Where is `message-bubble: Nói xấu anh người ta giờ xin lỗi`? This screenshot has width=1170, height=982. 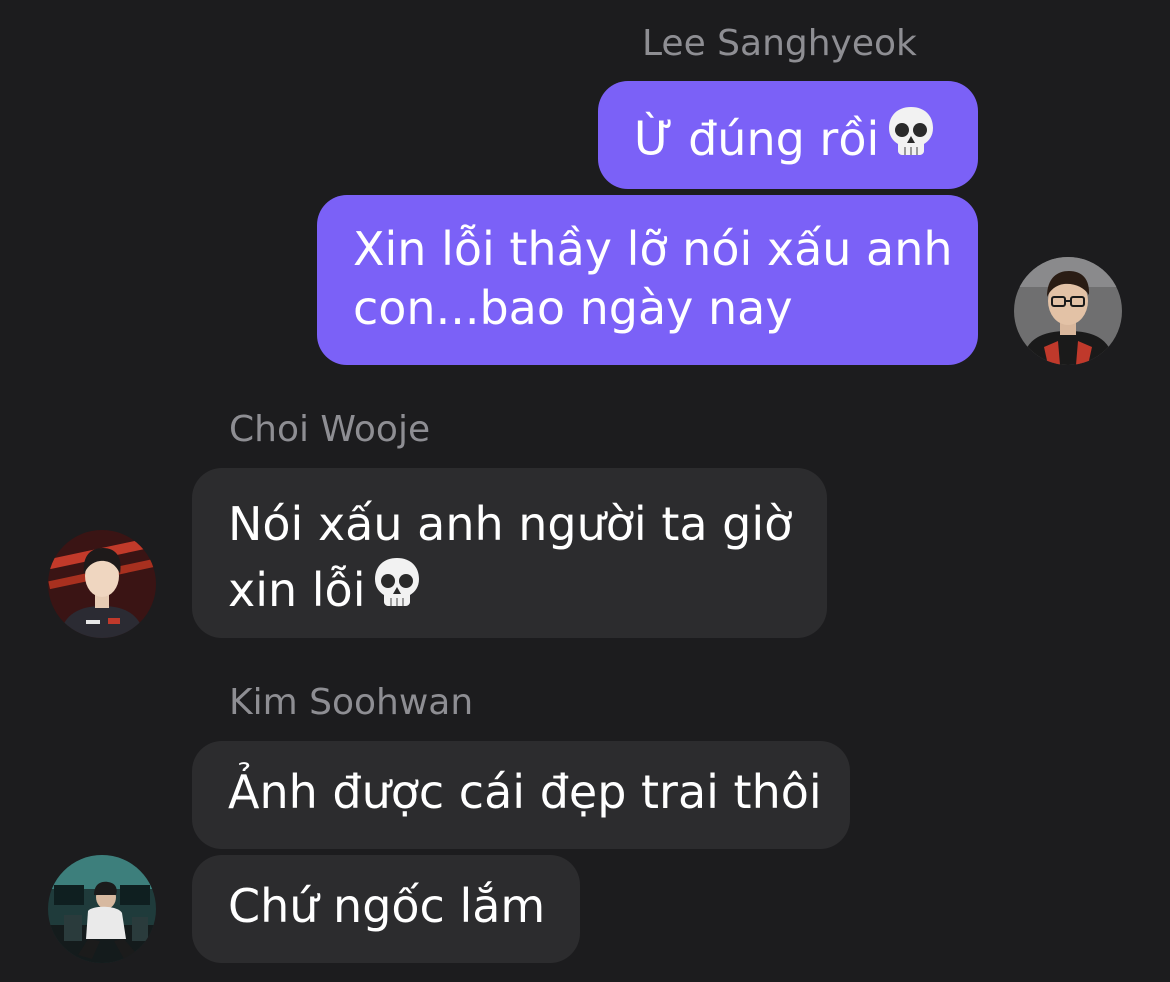
message-bubble: Nói xấu anh người ta giờ xin lỗi is located at coordinates (509, 553).